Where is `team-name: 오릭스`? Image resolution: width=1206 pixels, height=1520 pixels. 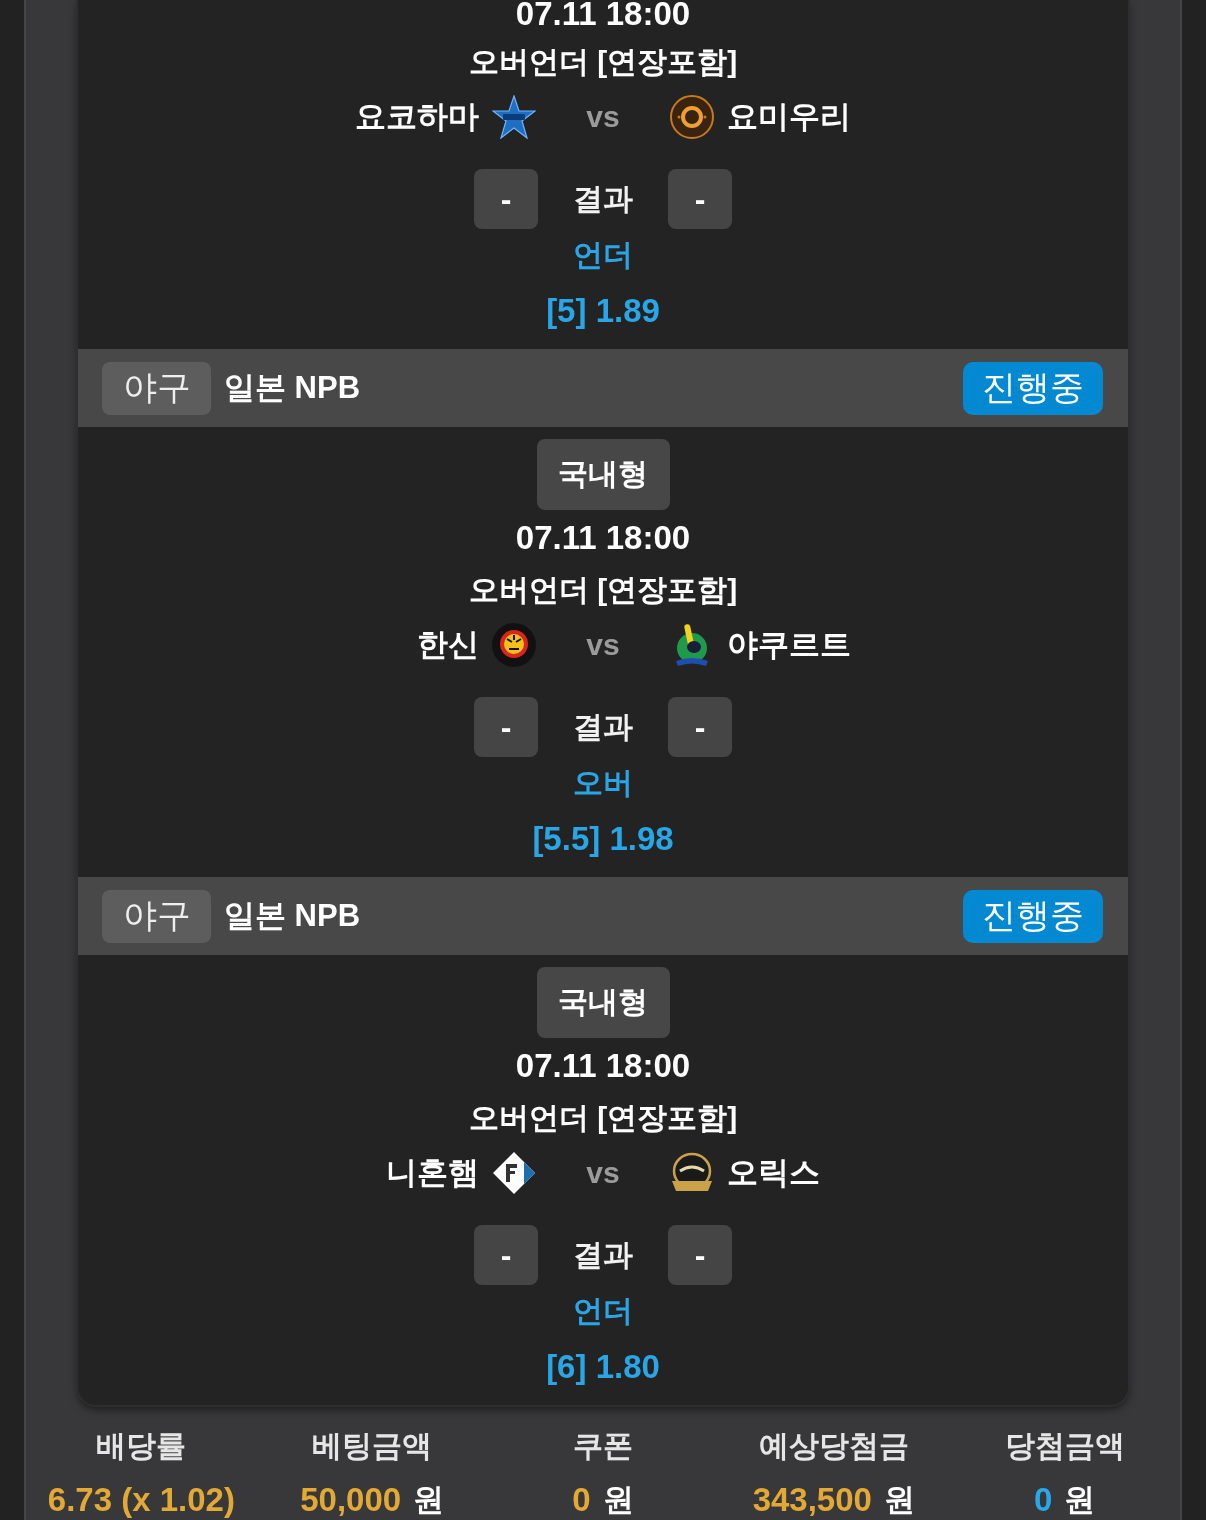
team-name: 오릭스 is located at coordinates (773, 1173).